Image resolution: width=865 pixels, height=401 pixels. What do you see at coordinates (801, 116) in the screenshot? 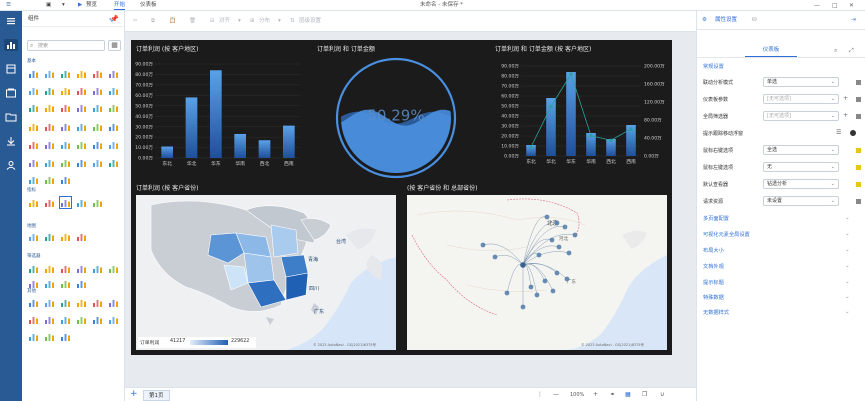
I see `property-select: [无可选项] ⌄` at bounding box center [801, 116].